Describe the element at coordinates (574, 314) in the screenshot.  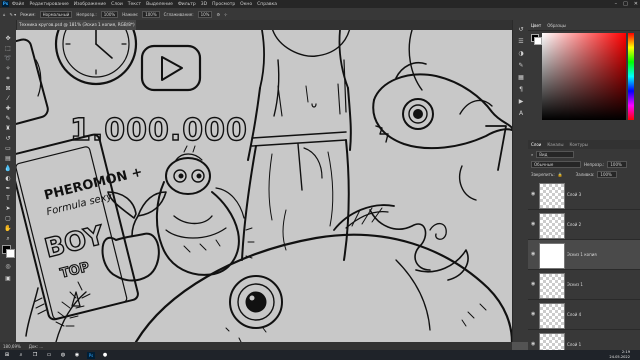
I see `layer-name: Слой 4` at that location.